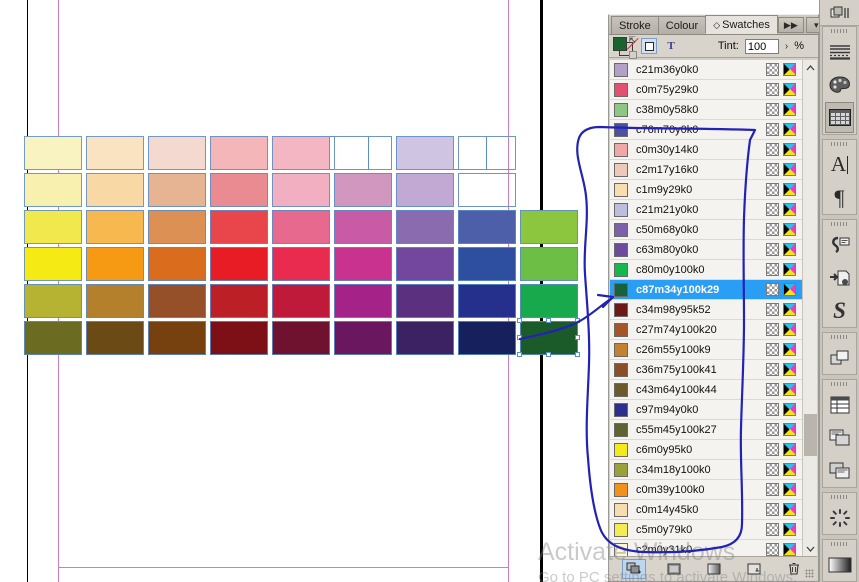 The height and width of the screenshot is (582, 859). What do you see at coordinates (706, 410) in the screenshot?
I see `swatch-row: c97m94y0k0` at bounding box center [706, 410].